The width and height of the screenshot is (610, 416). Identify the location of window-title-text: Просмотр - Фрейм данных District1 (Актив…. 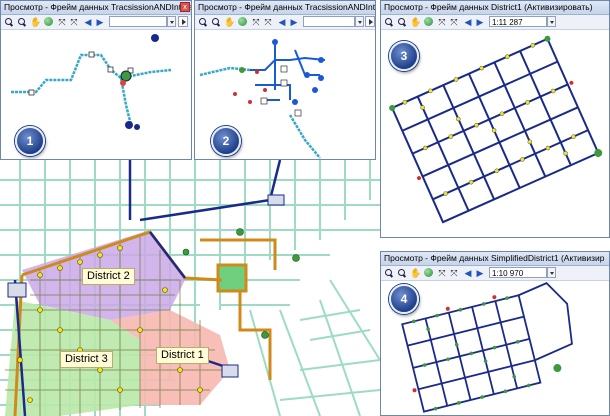
(488, 7).